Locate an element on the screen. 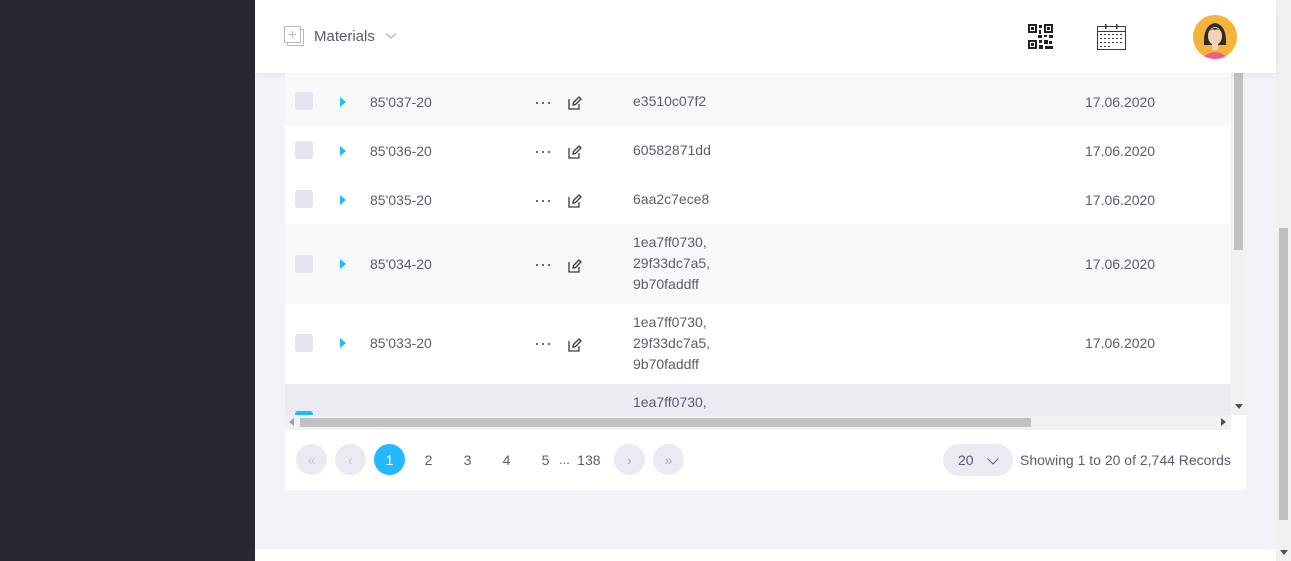 This screenshot has width=1291, height=561. pagination: « ‹ 1 2 3 4 5 ... 138 › » is located at coordinates (494, 459).